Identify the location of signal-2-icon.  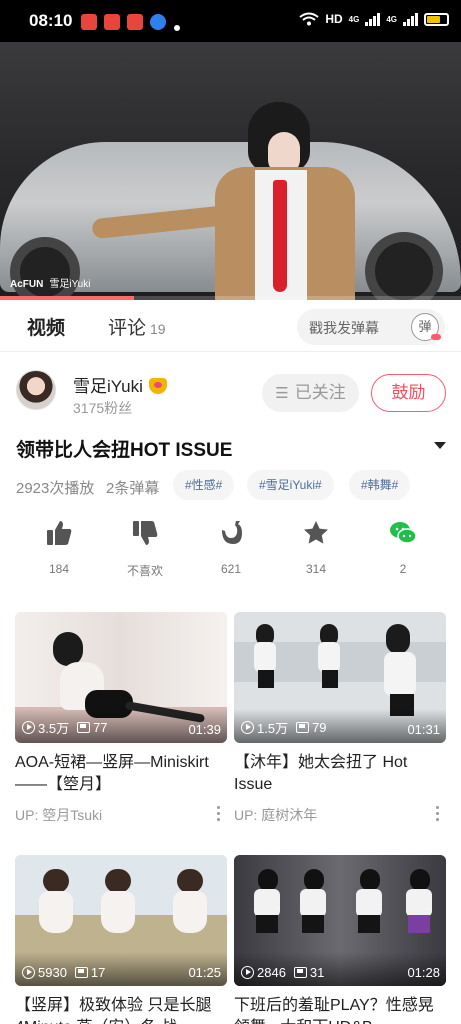
(410, 19).